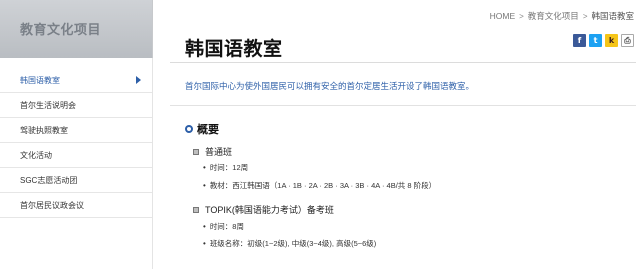 The image size is (640, 269). Describe the element at coordinates (503, 16) in the screenshot. I see `breadcrumb-home: HOME` at that location.